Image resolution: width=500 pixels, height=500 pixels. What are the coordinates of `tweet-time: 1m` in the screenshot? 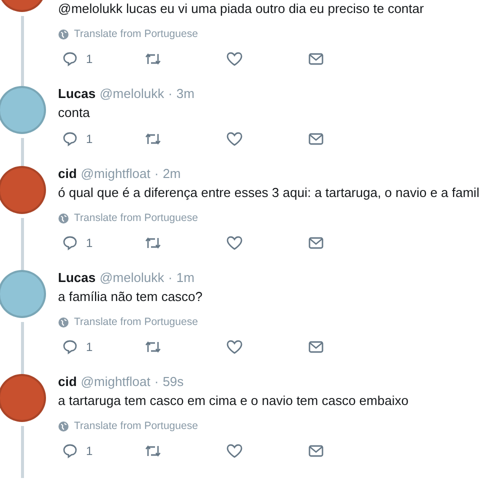 It's located at (185, 278).